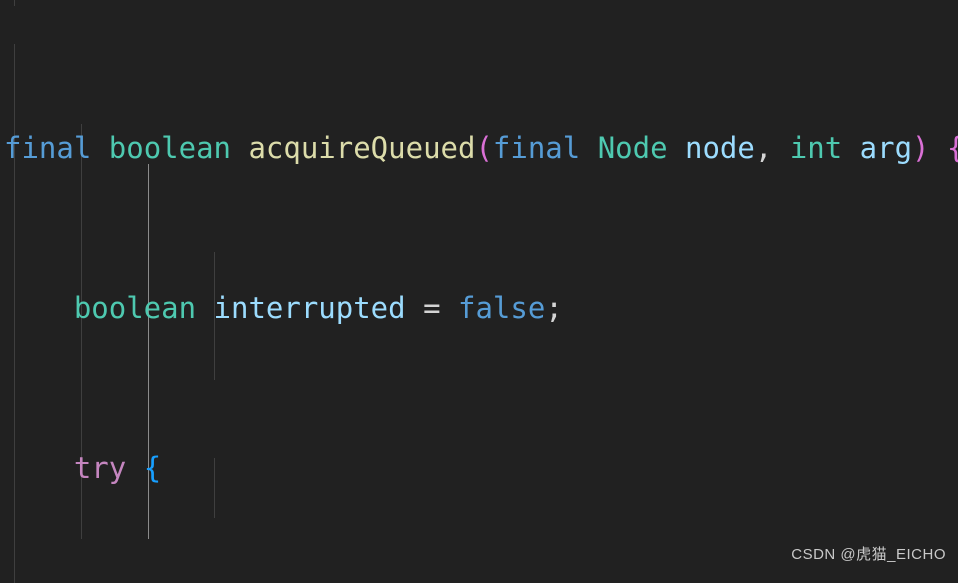 The height and width of the screenshot is (583, 958). I want to click on code-line-2: boolean interrupted = false;, so click(479, 308).